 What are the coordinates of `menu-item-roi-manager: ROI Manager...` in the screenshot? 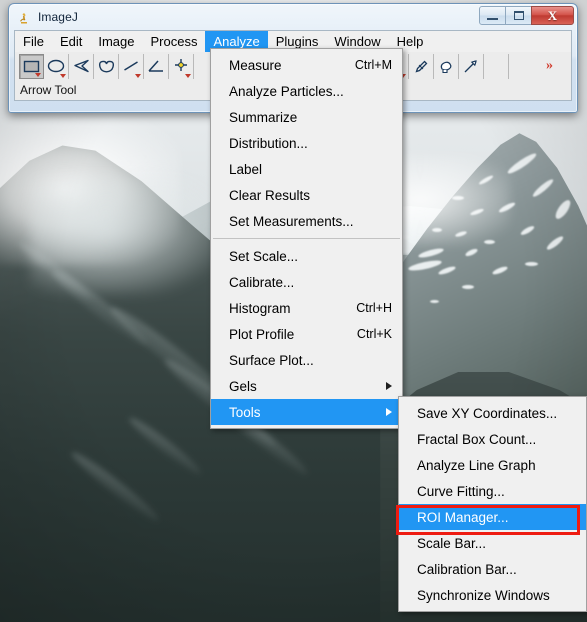 It's located at (492, 517).